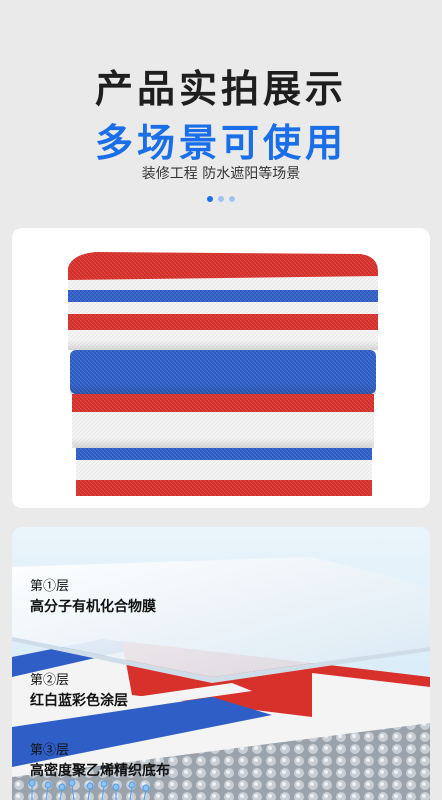 Image resolution: width=442 pixels, height=800 pixels. Describe the element at coordinates (100, 770) in the screenshot. I see `layer-3-name: 高密度聚乙烯精织底布` at that location.